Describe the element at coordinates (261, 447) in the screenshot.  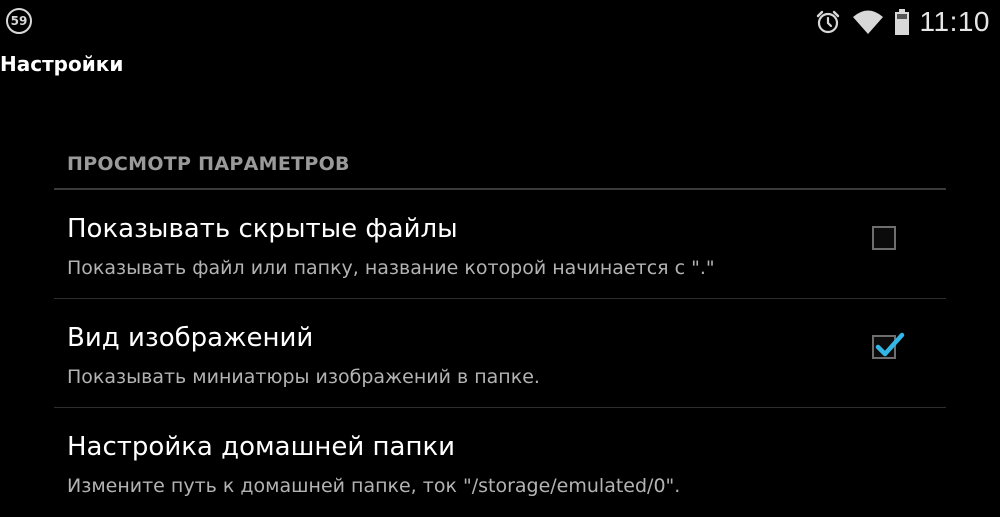
I see `pref-title: Настройка домашней папки` at that location.